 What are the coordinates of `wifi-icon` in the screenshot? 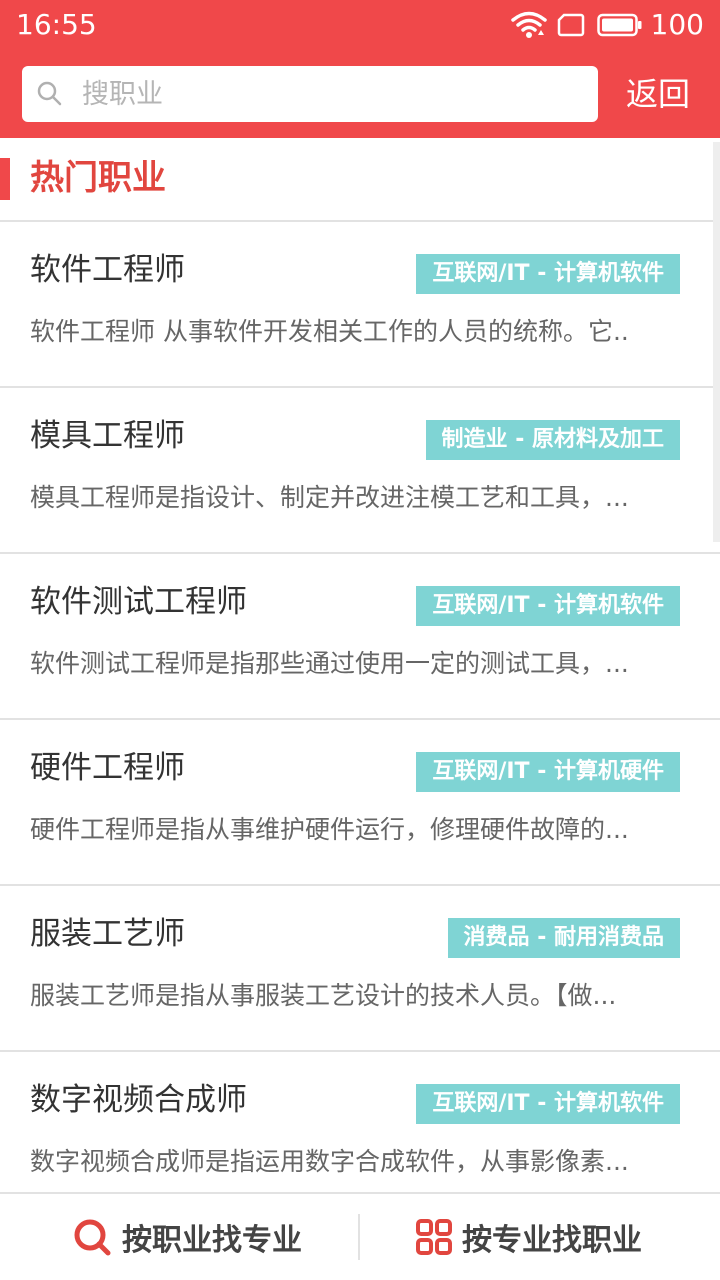 It's located at (528, 25).